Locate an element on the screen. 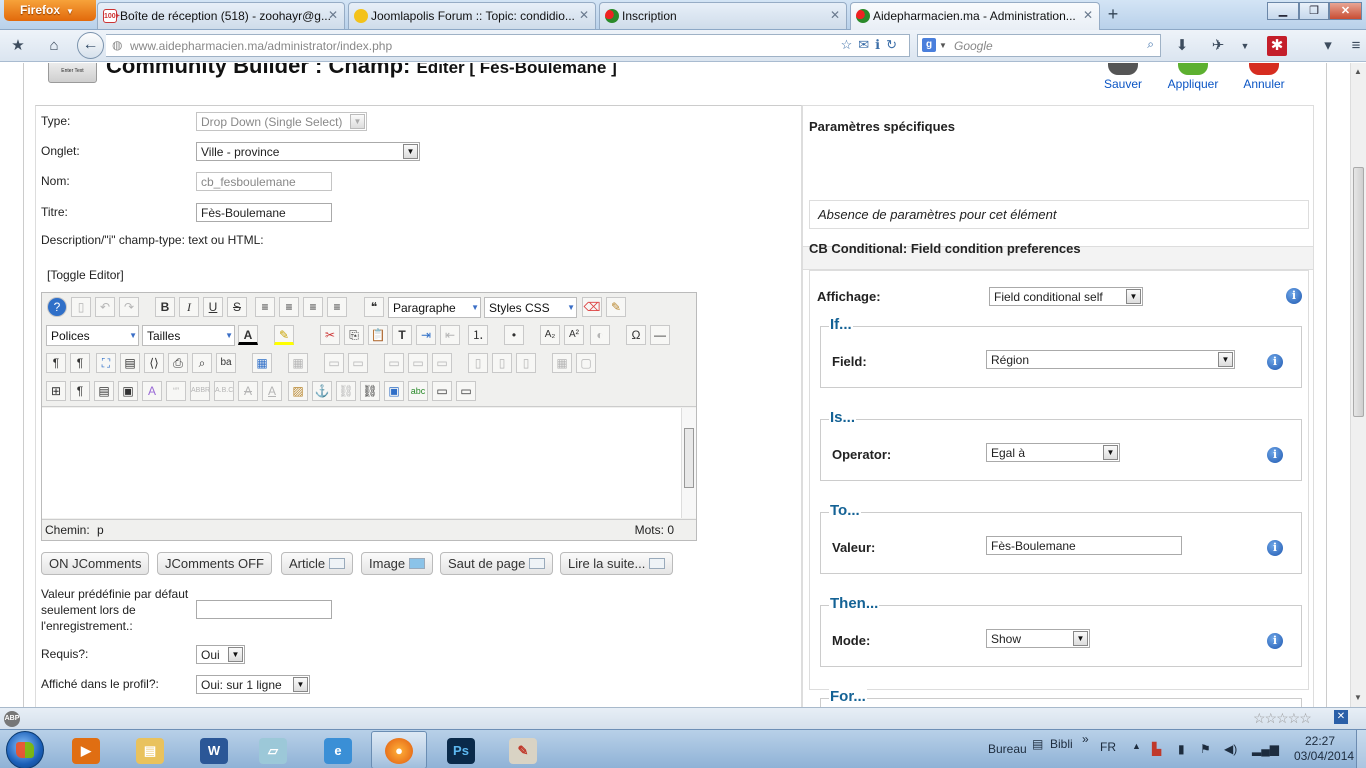 Image resolution: width=1366 pixels, height=768 pixels. abbr-icon: ABBR is located at coordinates (200, 391).